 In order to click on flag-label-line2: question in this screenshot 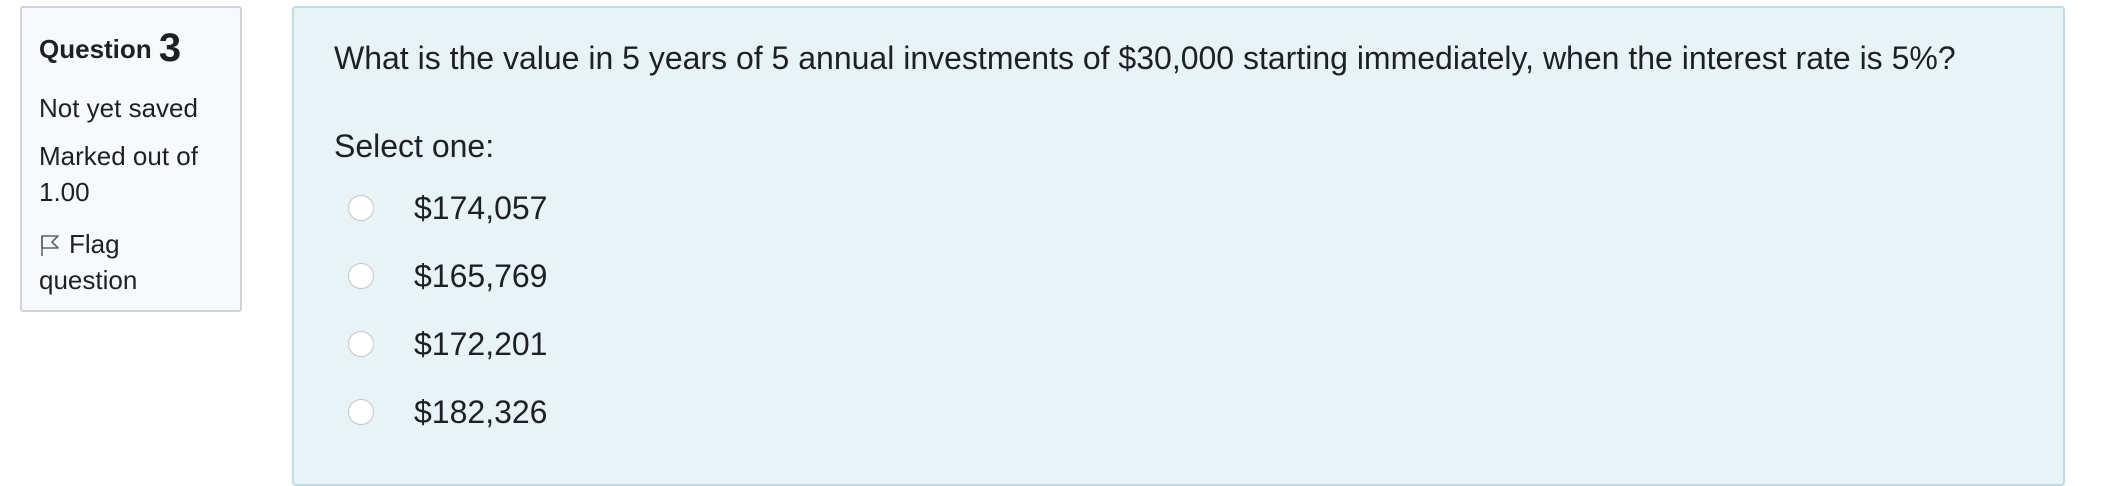, I will do `click(88, 280)`.